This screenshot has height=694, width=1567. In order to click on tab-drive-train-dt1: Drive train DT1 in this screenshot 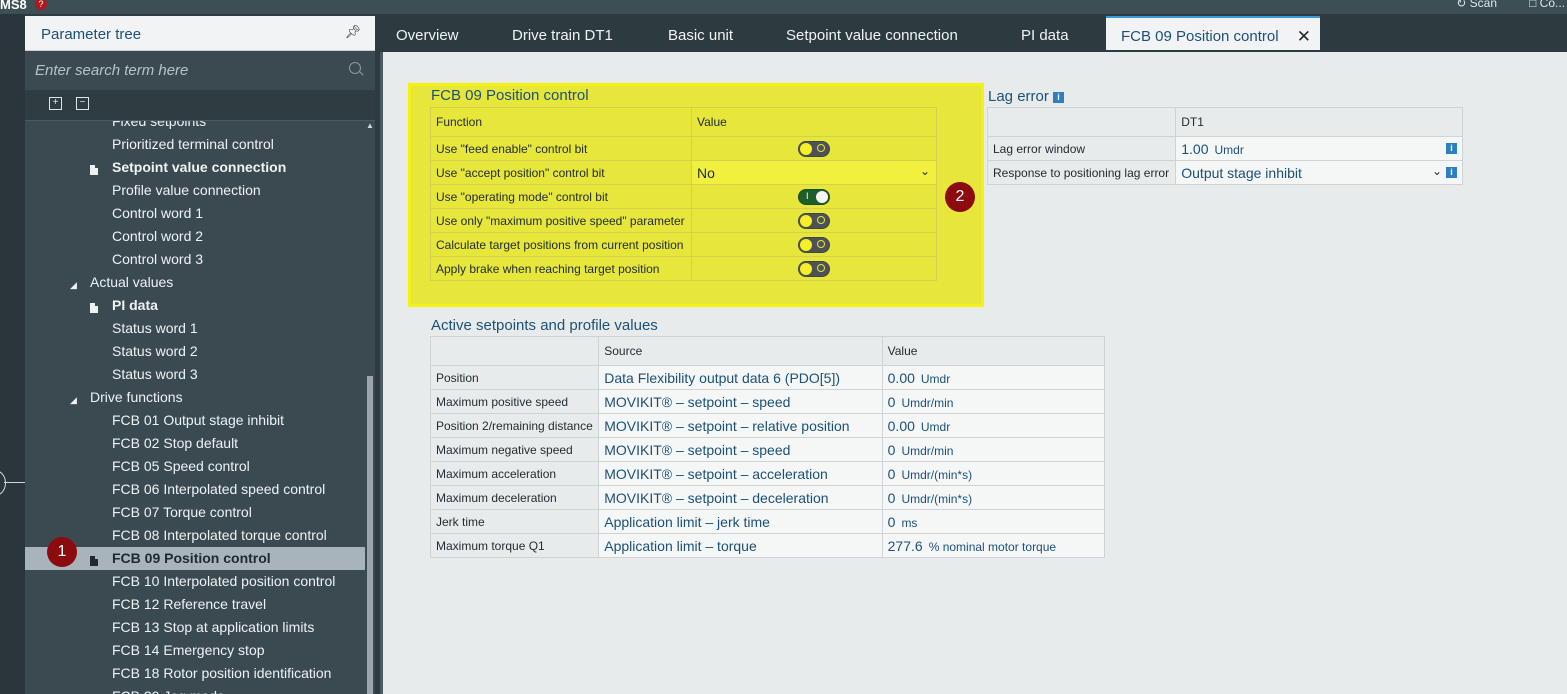, I will do `click(562, 33)`.